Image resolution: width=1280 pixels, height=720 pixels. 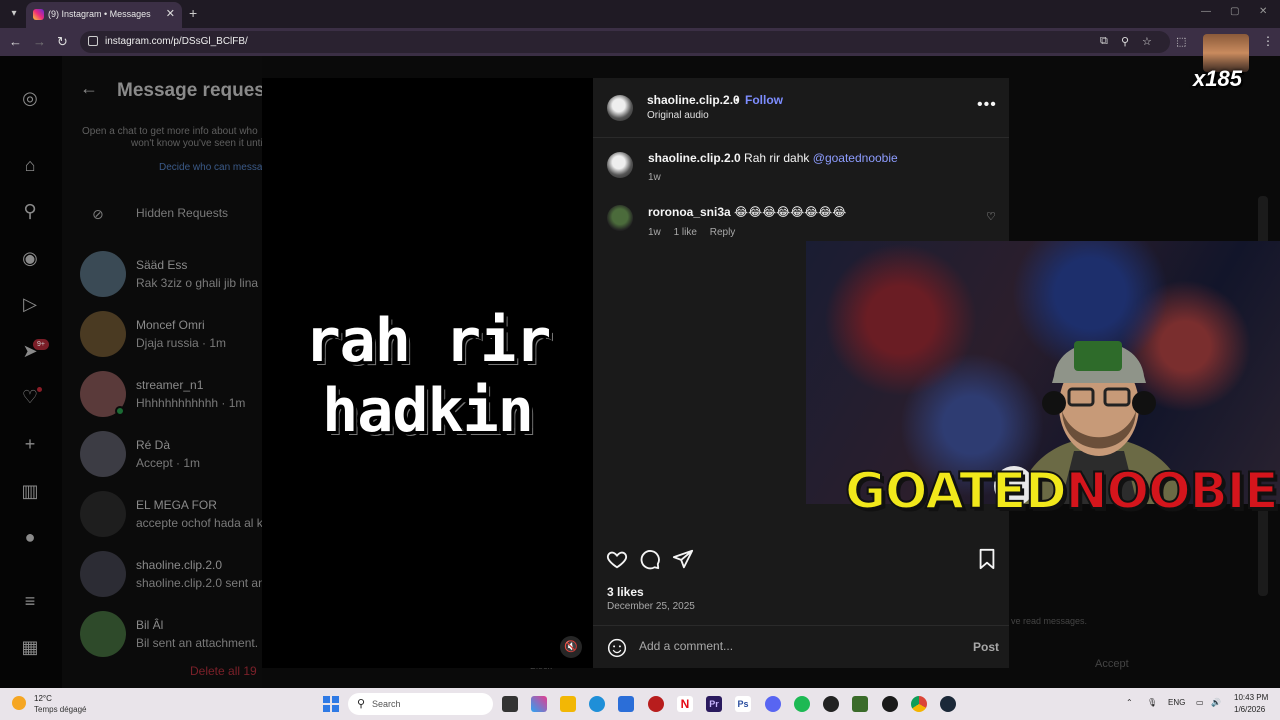 What do you see at coordinates (171, 636) in the screenshot?
I see `request-item: Bil Âl Bil sent an attachment.` at bounding box center [171, 636].